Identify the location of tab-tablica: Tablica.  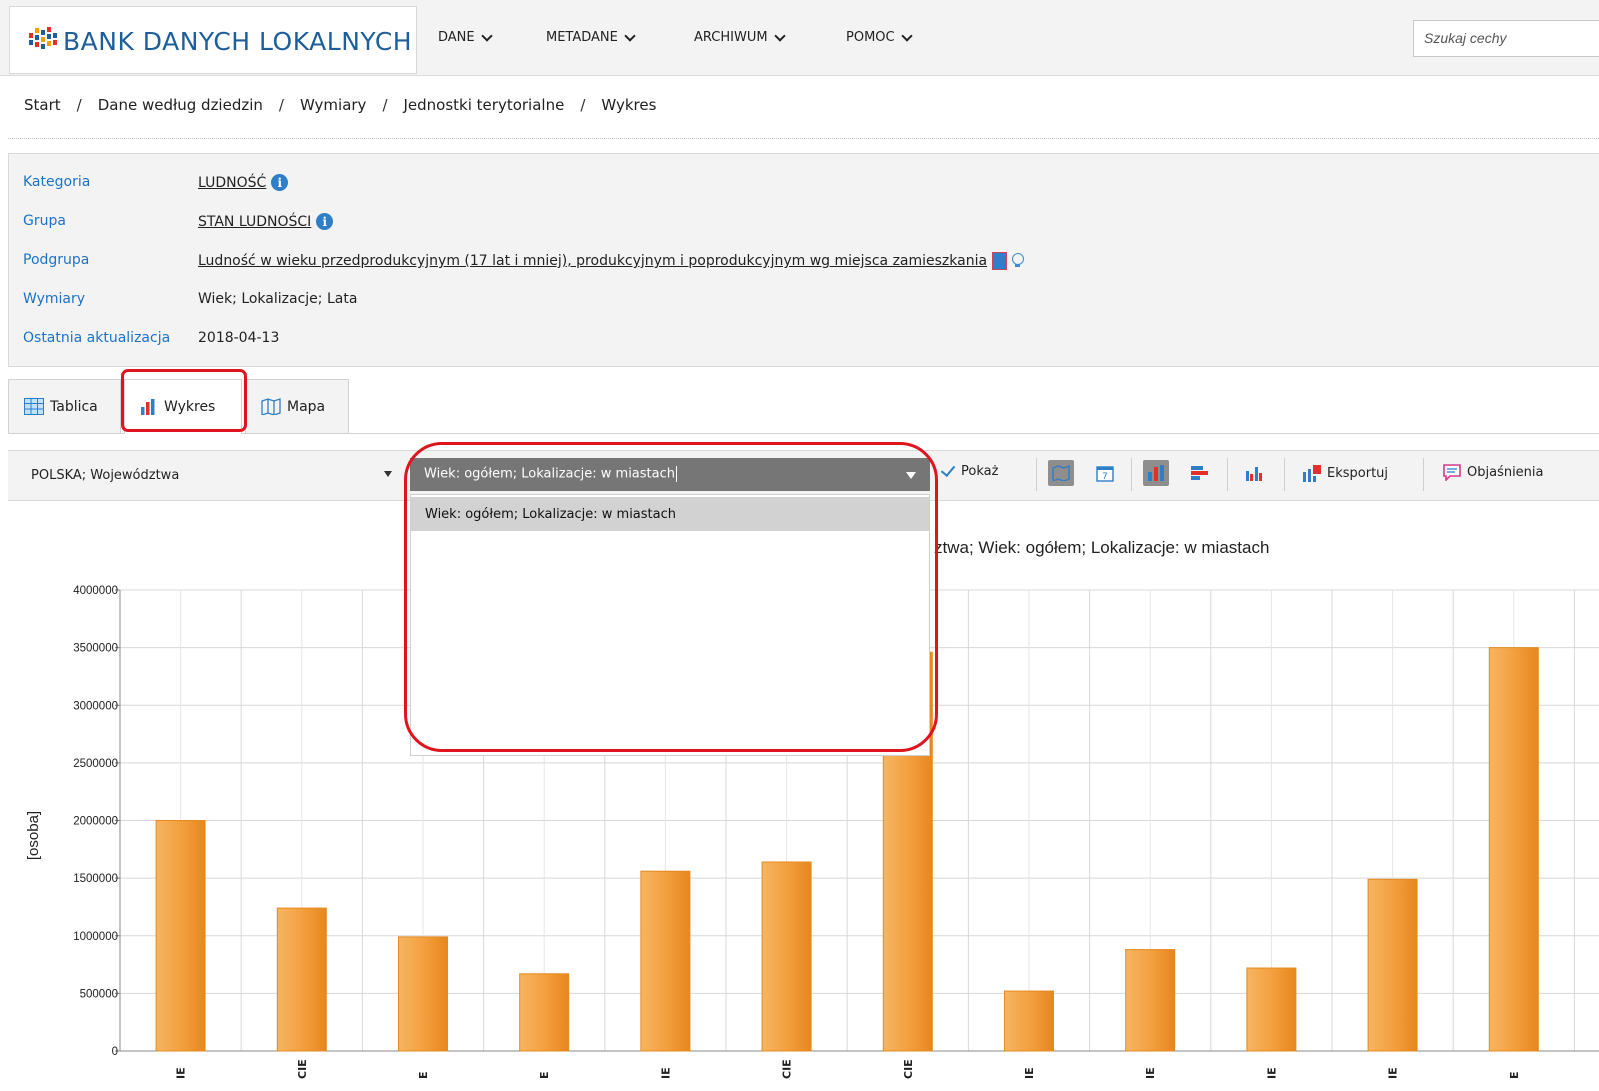
(64, 406).